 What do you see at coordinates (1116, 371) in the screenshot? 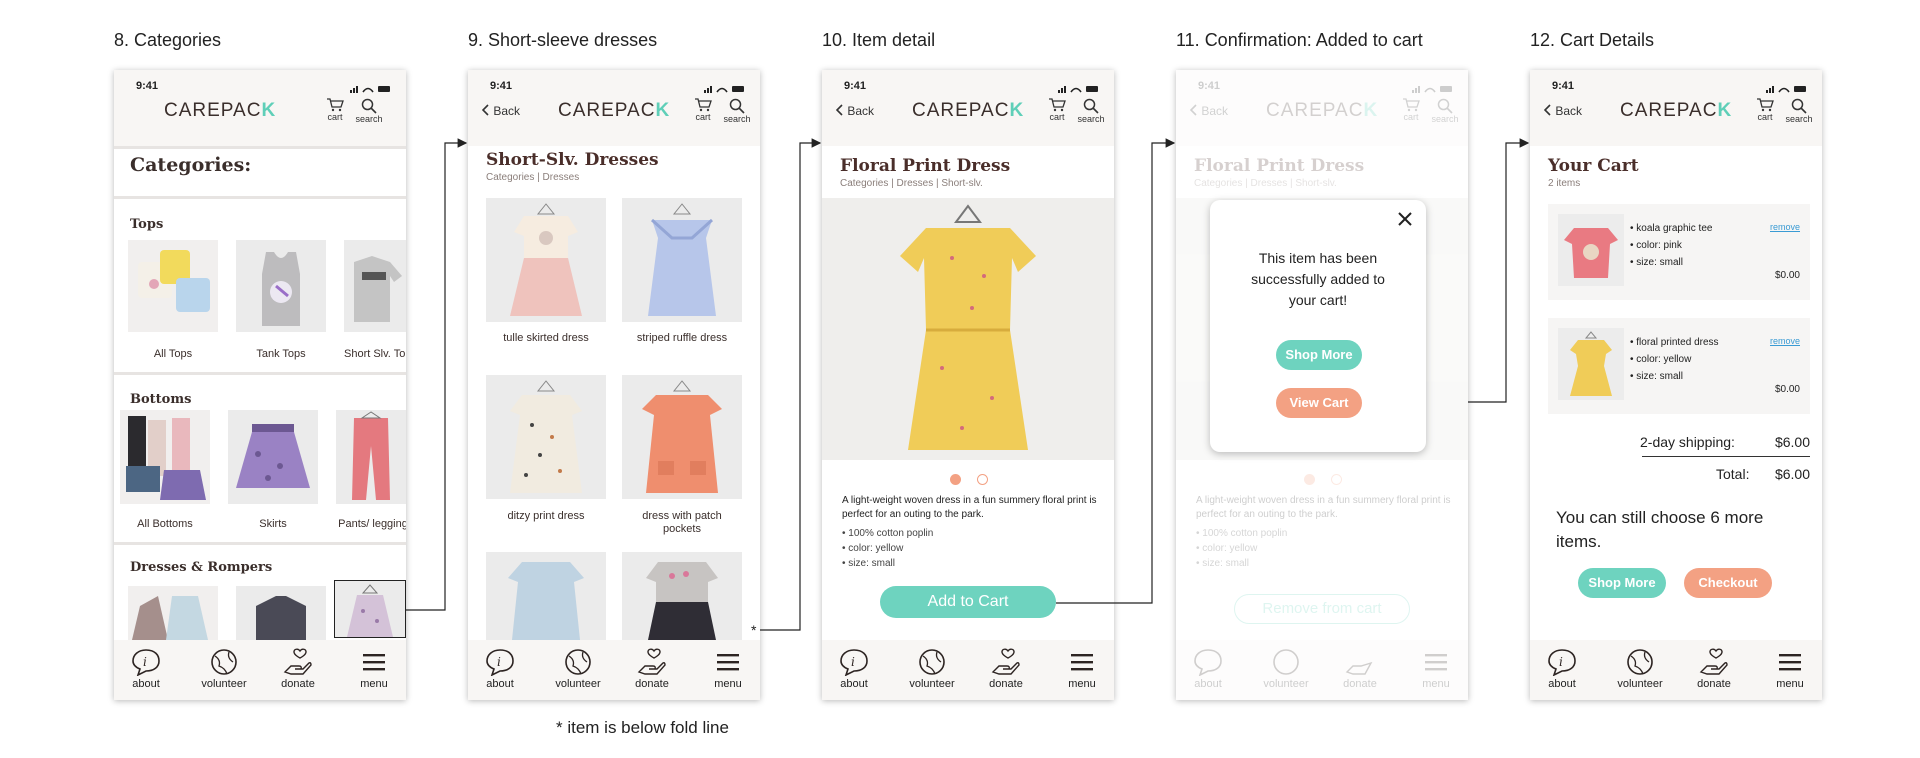
I see `flow-arrow-detail-to-confirmation` at bounding box center [1116, 371].